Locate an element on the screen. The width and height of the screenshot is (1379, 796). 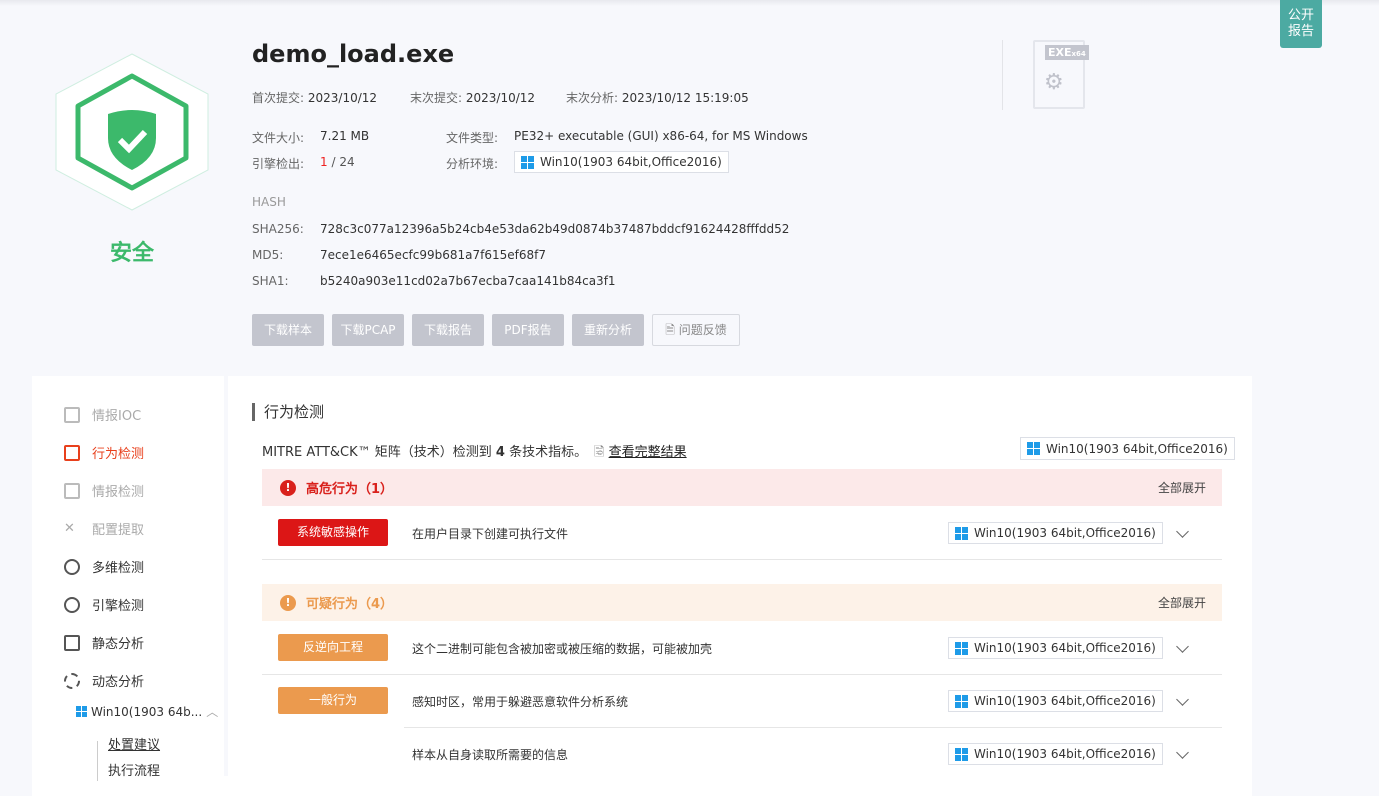
behavior-desc: 在用户目录下创建可执行文件 is located at coordinates (490, 534).